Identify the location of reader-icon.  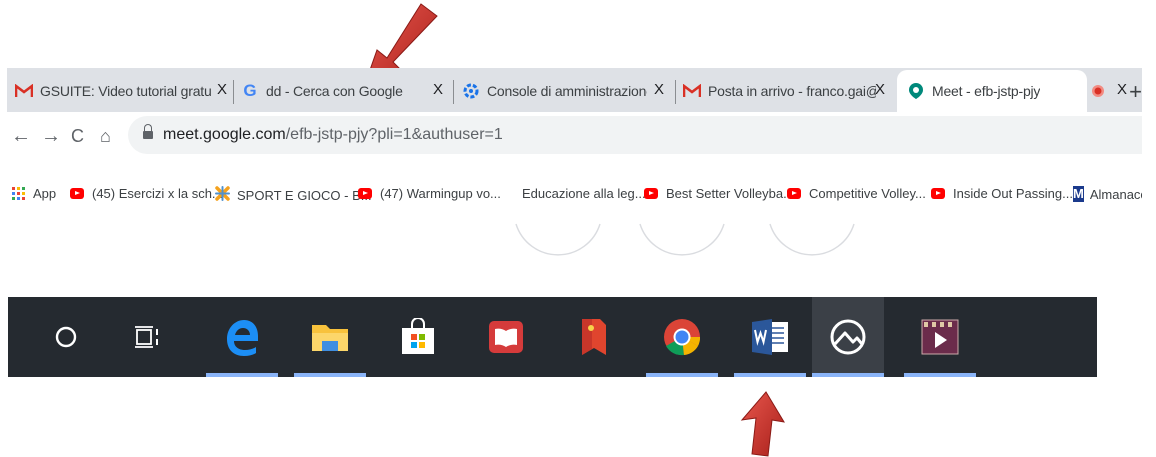
(506, 337).